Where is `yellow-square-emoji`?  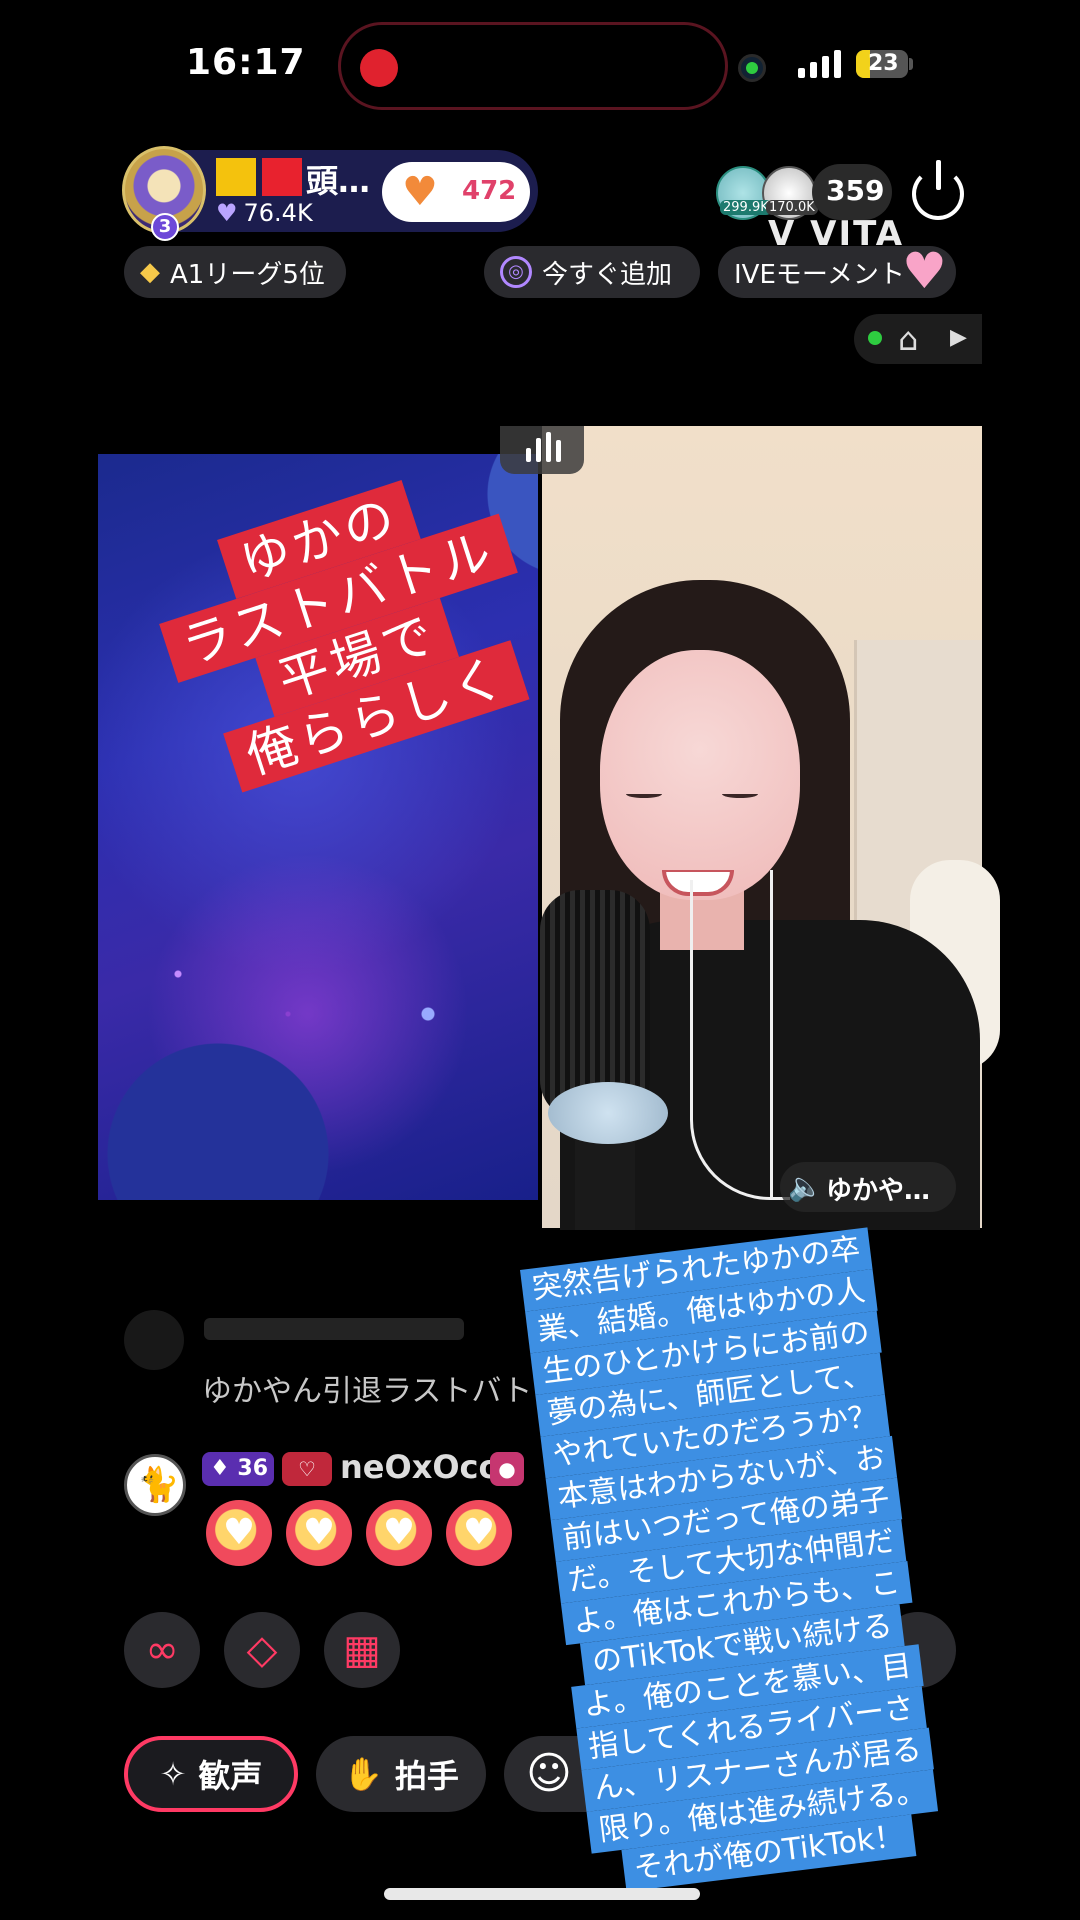
yellow-square-emoji is located at coordinates (236, 177).